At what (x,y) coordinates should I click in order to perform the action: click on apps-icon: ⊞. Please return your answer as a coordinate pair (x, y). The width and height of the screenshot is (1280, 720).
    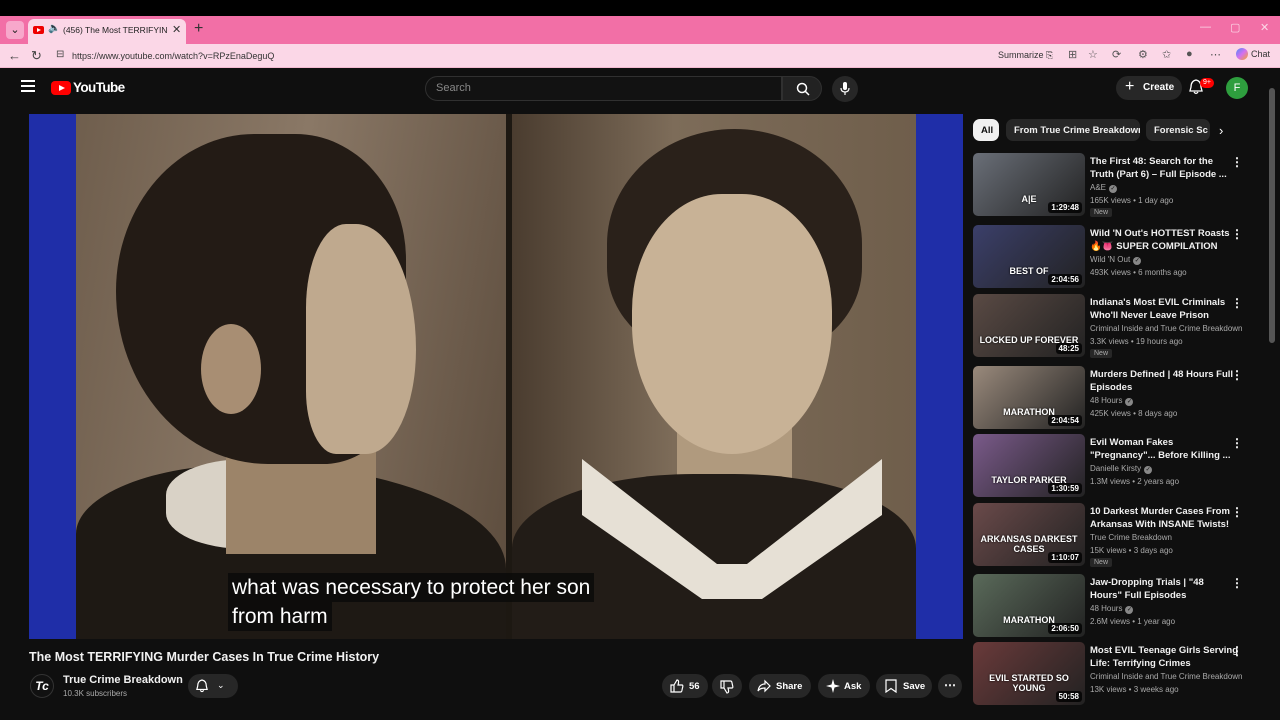
    Looking at the image, I should click on (1072, 54).